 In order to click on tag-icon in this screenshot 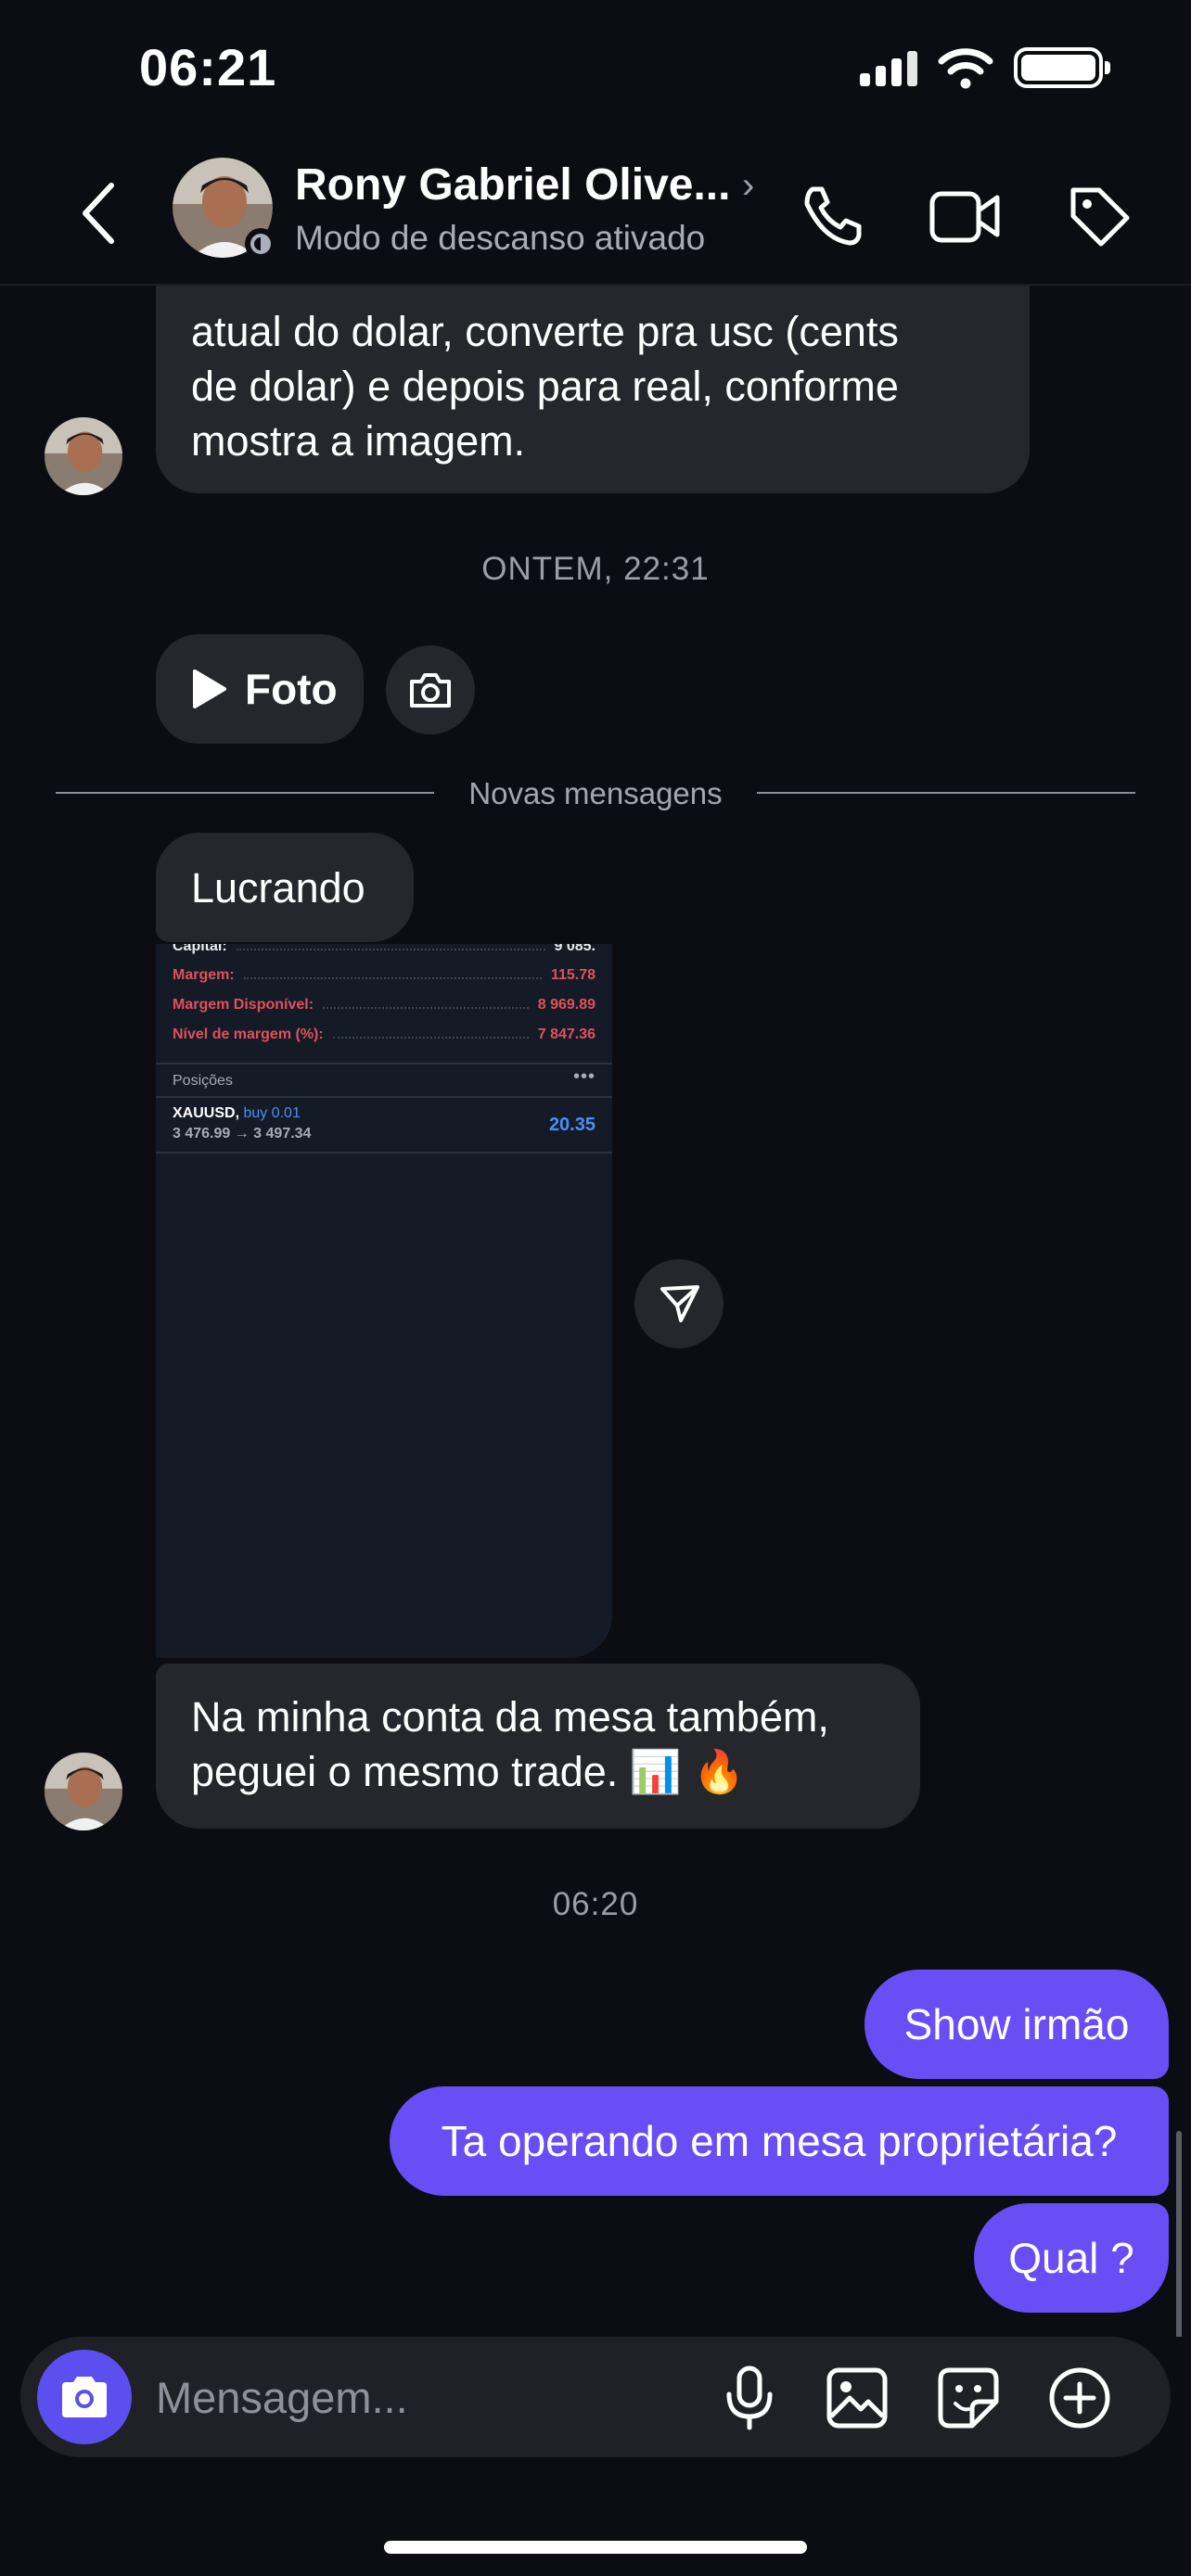, I will do `click(1100, 217)`.